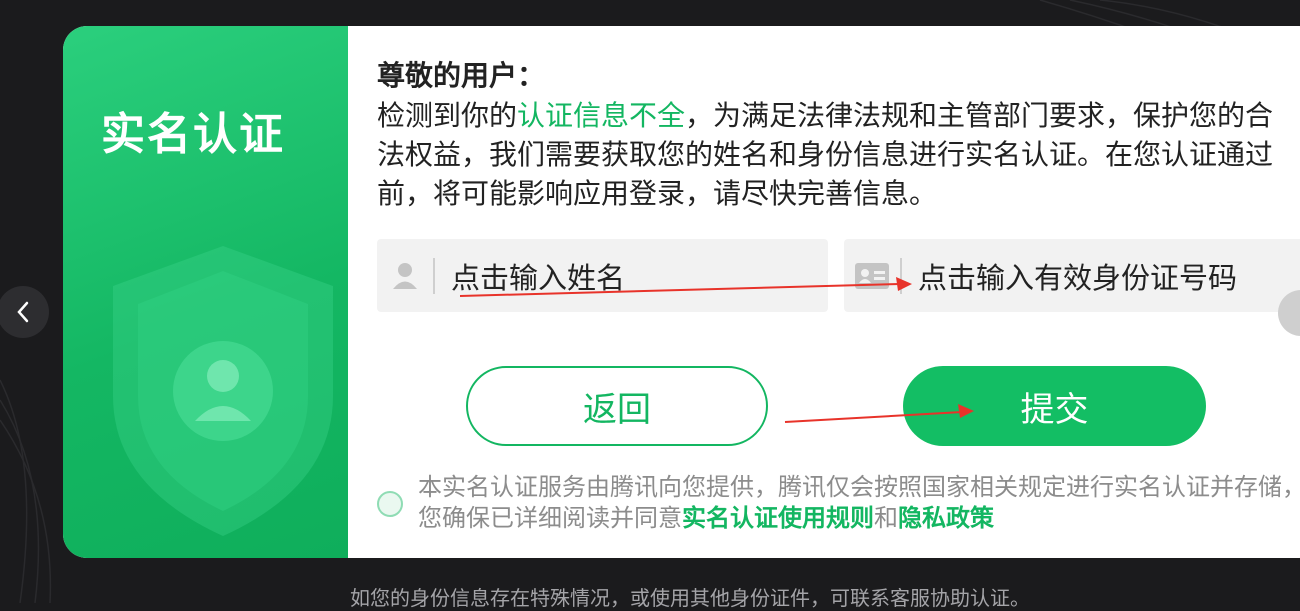 Image resolution: width=1300 pixels, height=611 pixels. What do you see at coordinates (1054, 406) in the screenshot?
I see `submit-button: 提交` at bounding box center [1054, 406].